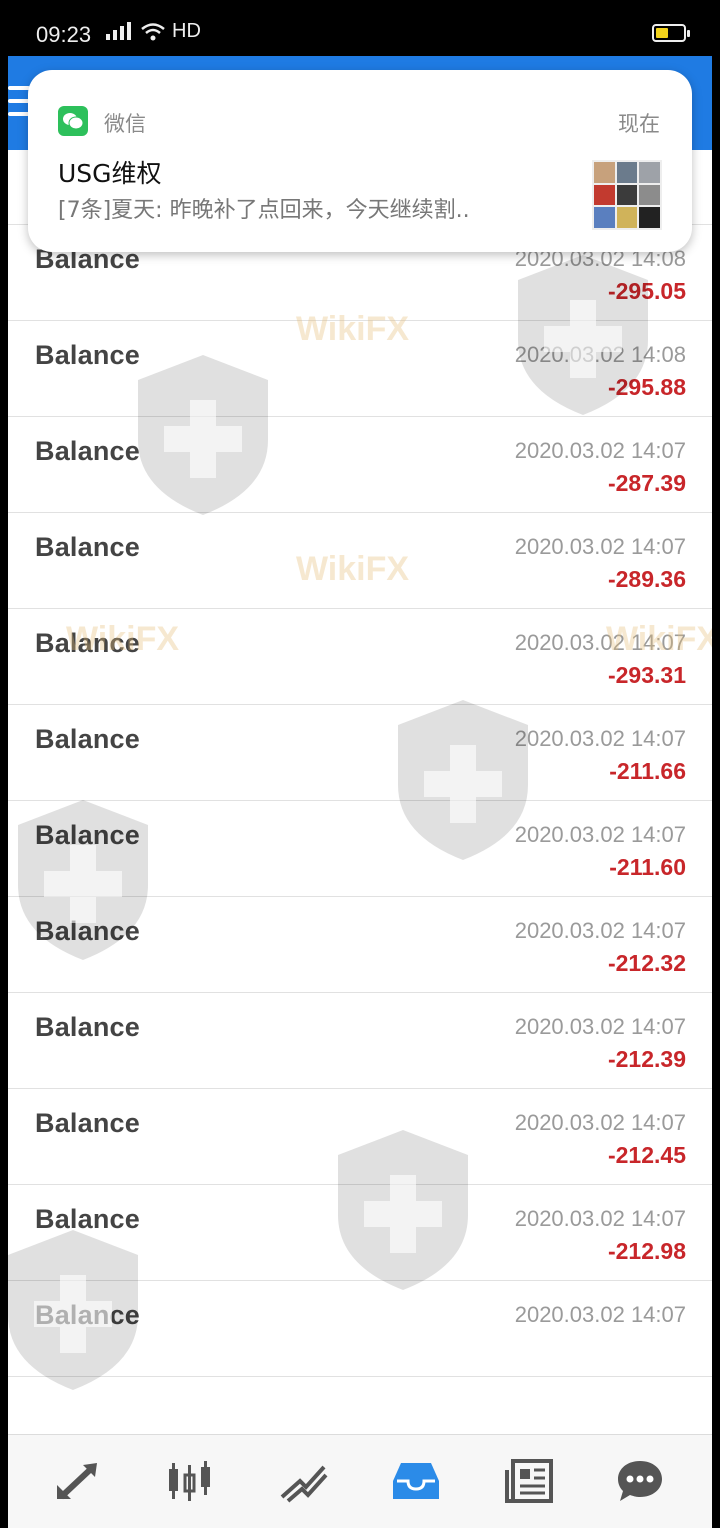 This screenshot has width=720, height=1528. What do you see at coordinates (360, 945) in the screenshot?
I see `balance-row: Balance 2020.03.02 14:07 -212.32` at bounding box center [360, 945].